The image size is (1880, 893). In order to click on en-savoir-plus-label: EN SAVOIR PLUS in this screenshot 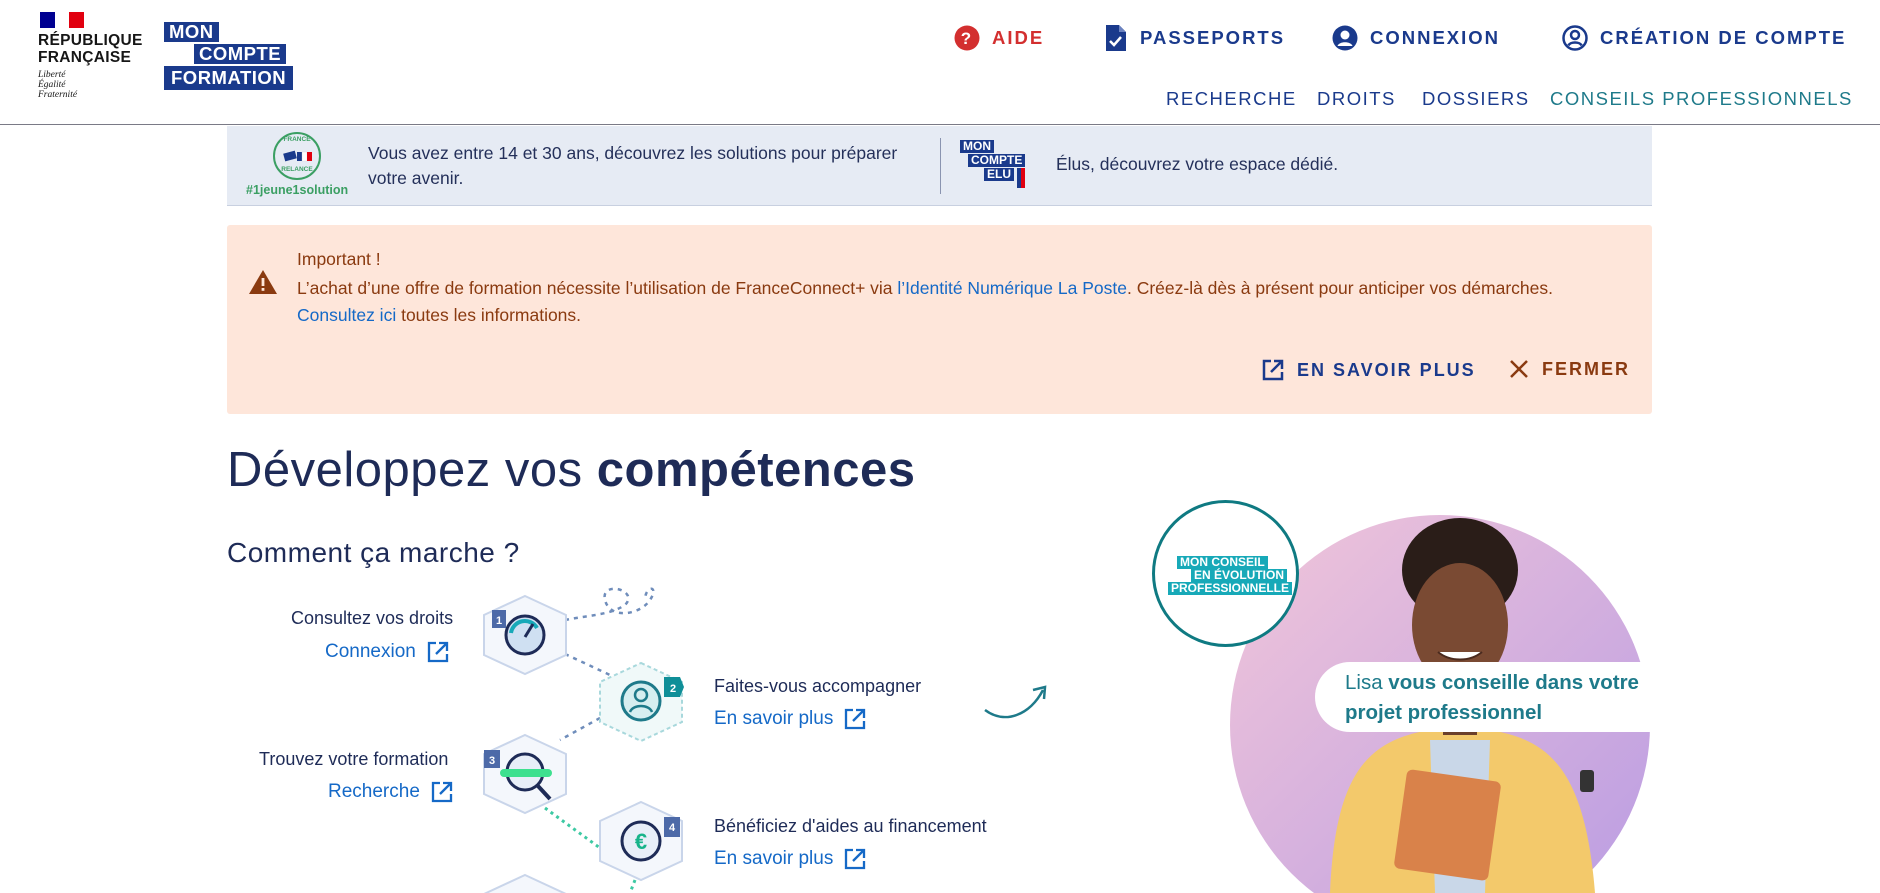, I will do `click(1386, 369)`.